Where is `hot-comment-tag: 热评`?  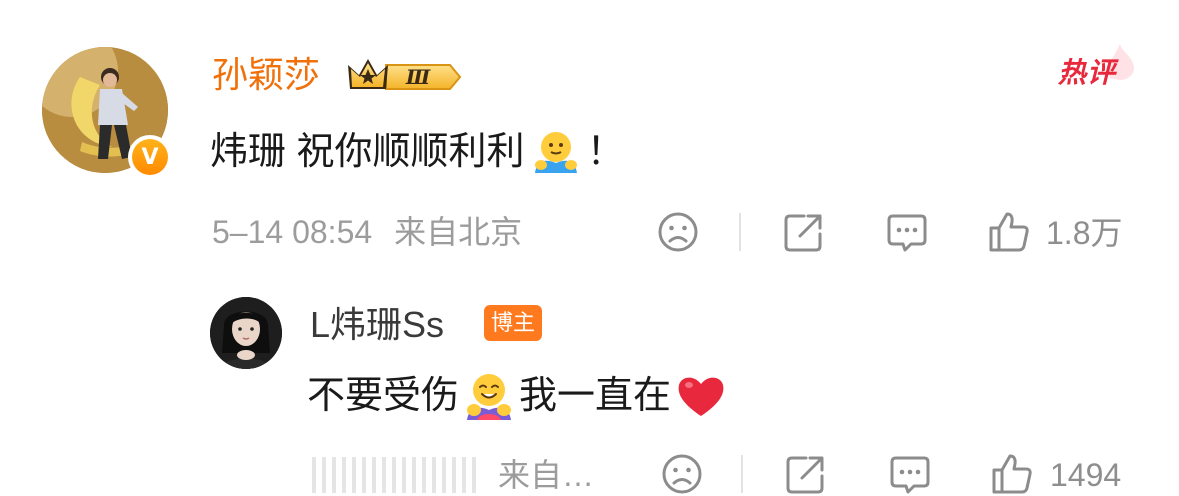 hot-comment-tag: 热评 is located at coordinates (1087, 72).